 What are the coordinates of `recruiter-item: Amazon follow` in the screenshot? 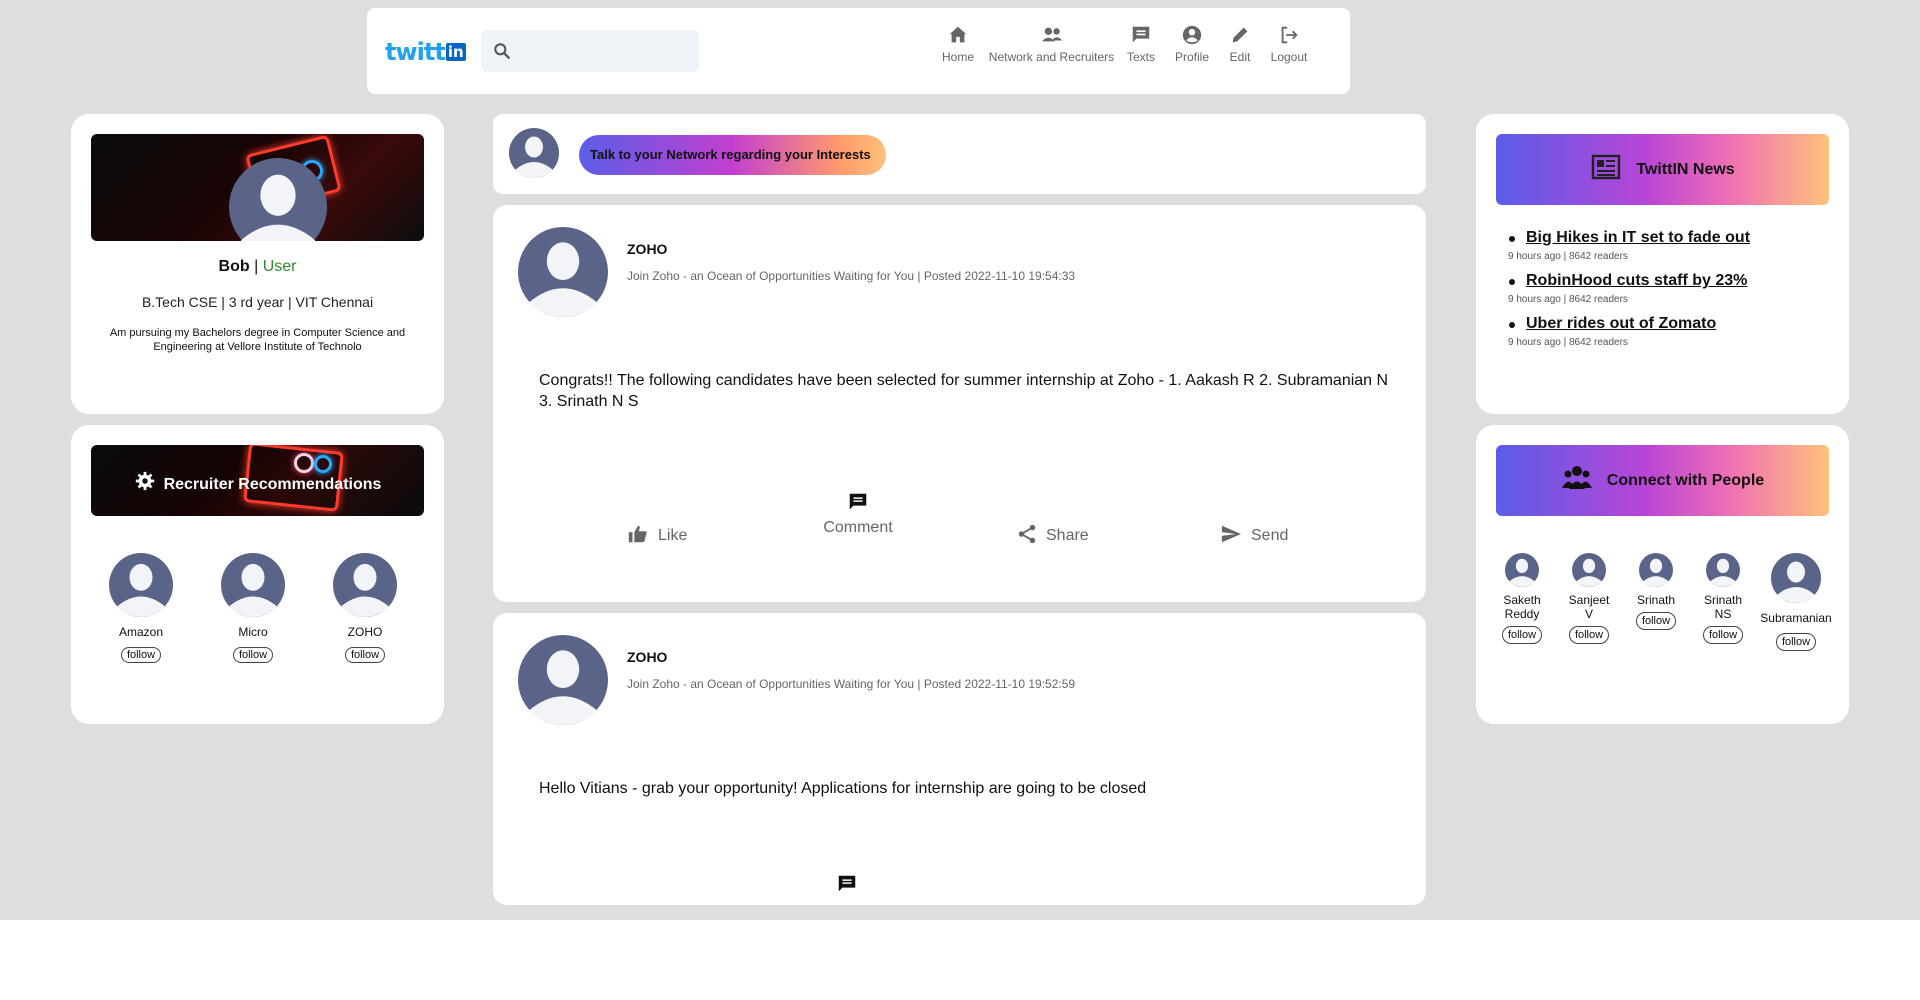 It's located at (141, 608).